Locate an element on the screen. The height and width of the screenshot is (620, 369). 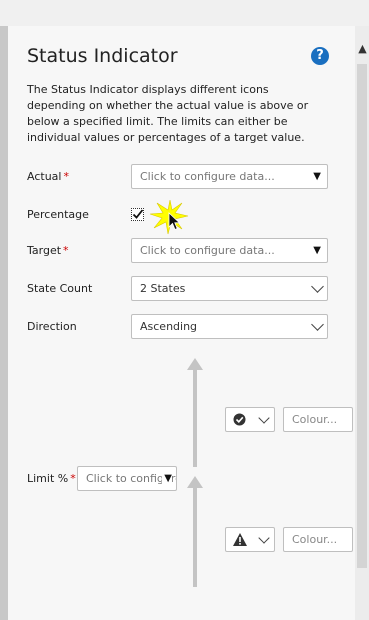
state-count-label: State Count is located at coordinates (60, 288).